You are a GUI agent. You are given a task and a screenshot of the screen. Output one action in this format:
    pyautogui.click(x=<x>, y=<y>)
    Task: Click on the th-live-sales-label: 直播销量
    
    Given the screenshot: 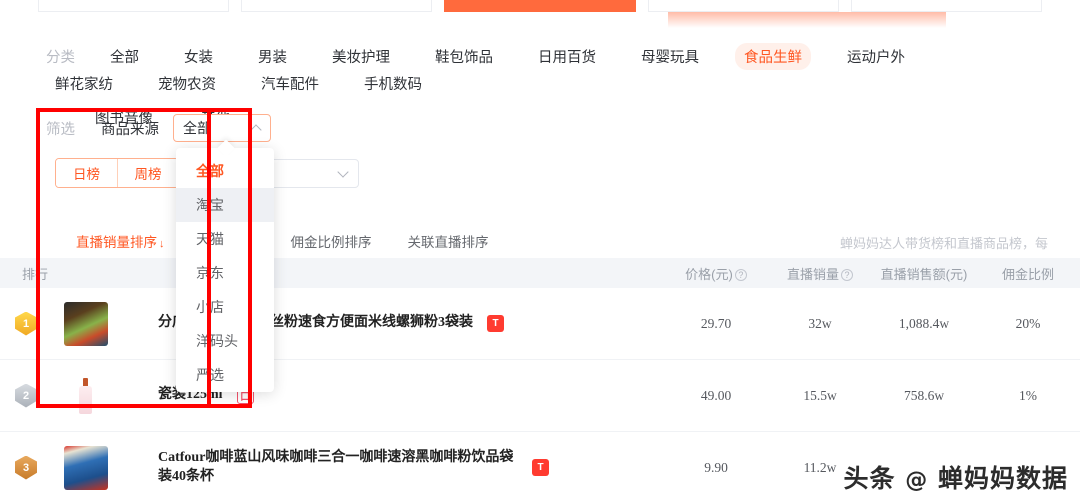 What is the action you would take?
    pyautogui.click(x=812, y=274)
    